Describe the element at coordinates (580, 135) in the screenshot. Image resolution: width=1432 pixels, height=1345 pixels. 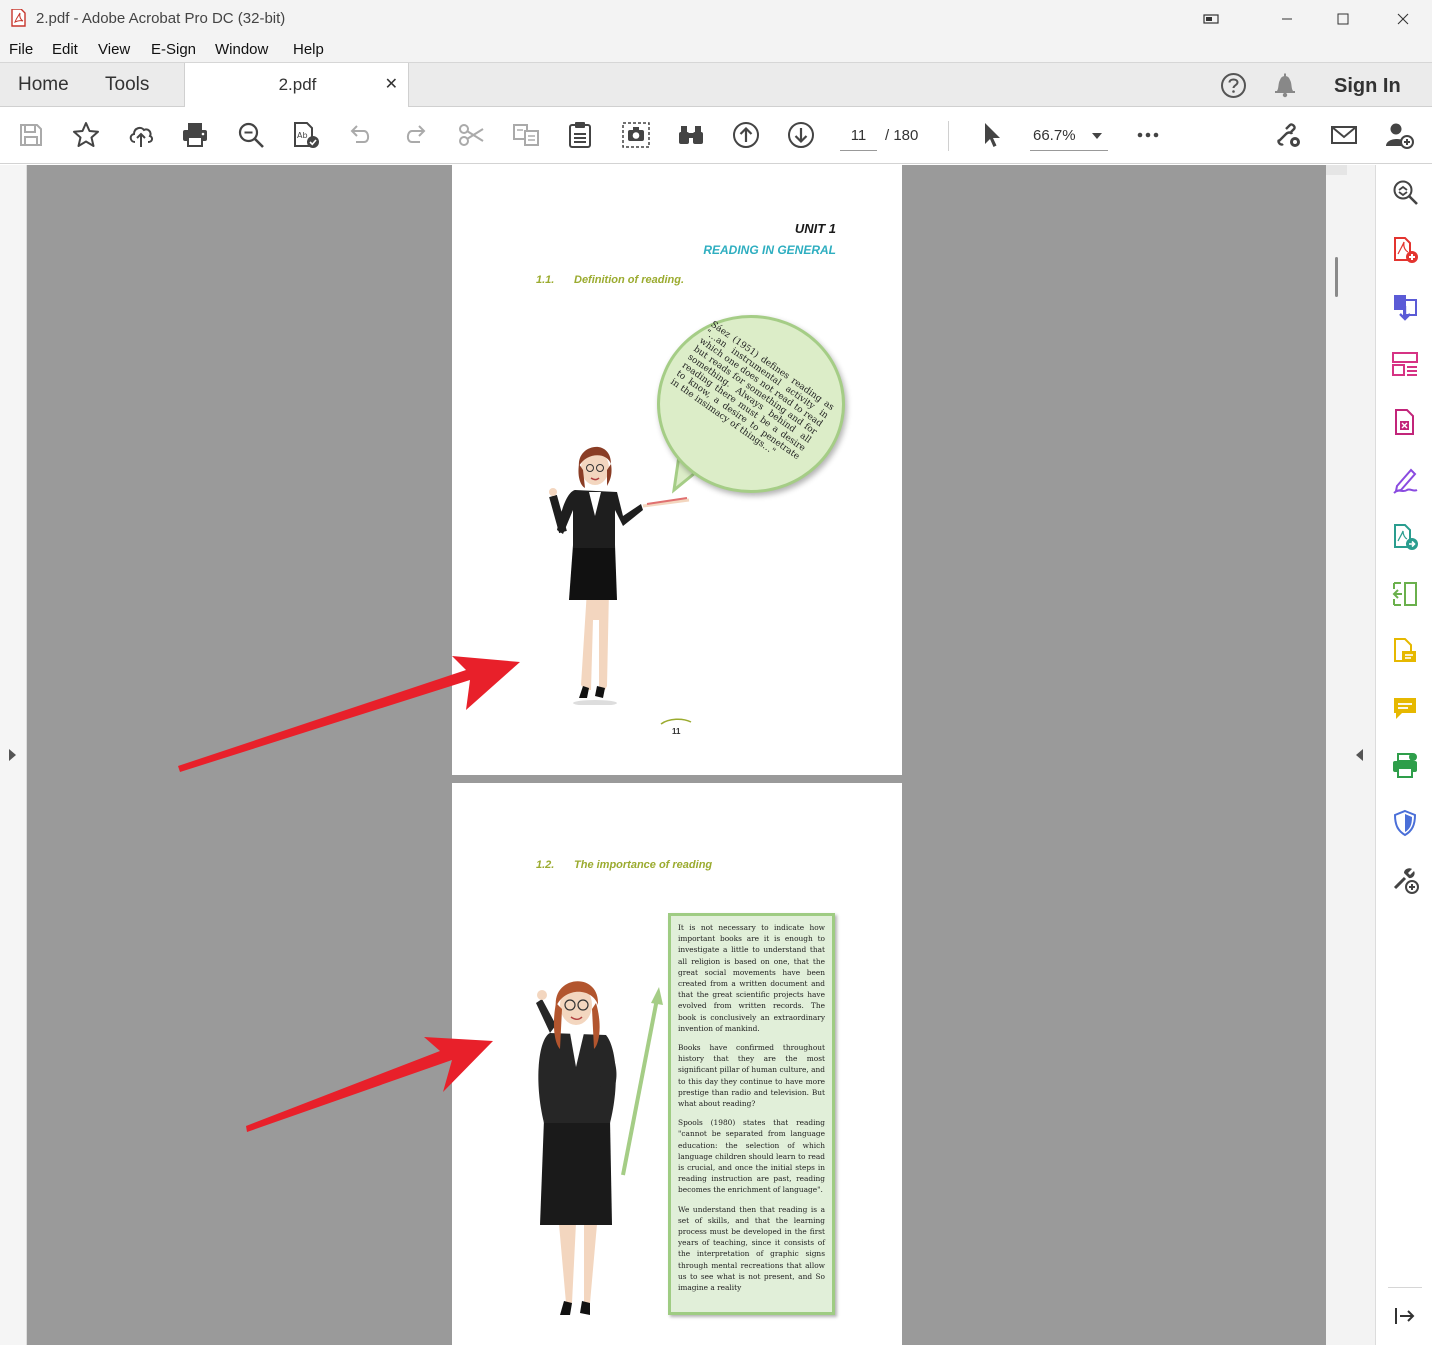
I see `clipboard-icon` at that location.